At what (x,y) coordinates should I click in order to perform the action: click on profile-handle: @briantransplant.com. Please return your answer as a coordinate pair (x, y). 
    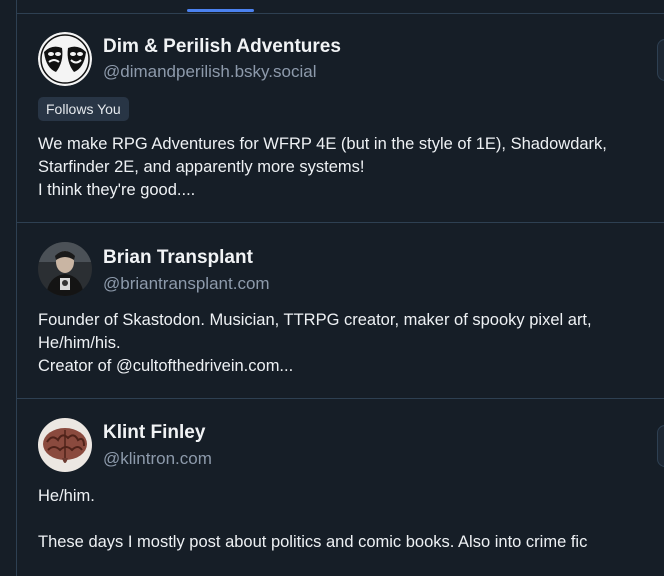
    Looking at the image, I should click on (186, 283).